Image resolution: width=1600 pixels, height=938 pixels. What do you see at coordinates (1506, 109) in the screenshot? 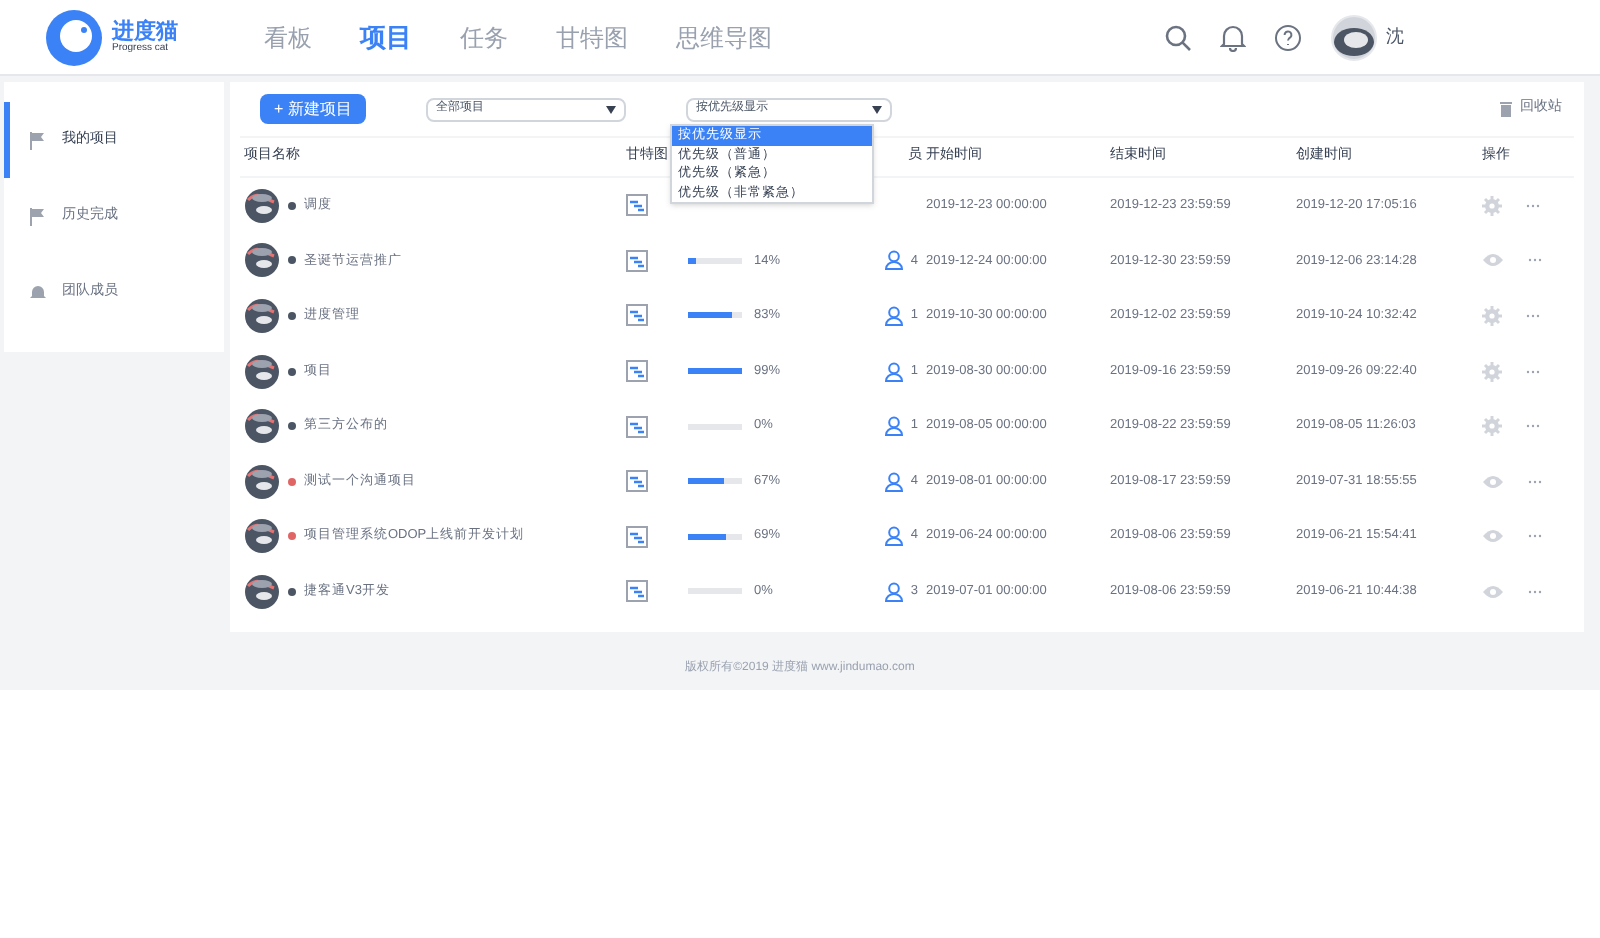
I see `trash-icon` at bounding box center [1506, 109].